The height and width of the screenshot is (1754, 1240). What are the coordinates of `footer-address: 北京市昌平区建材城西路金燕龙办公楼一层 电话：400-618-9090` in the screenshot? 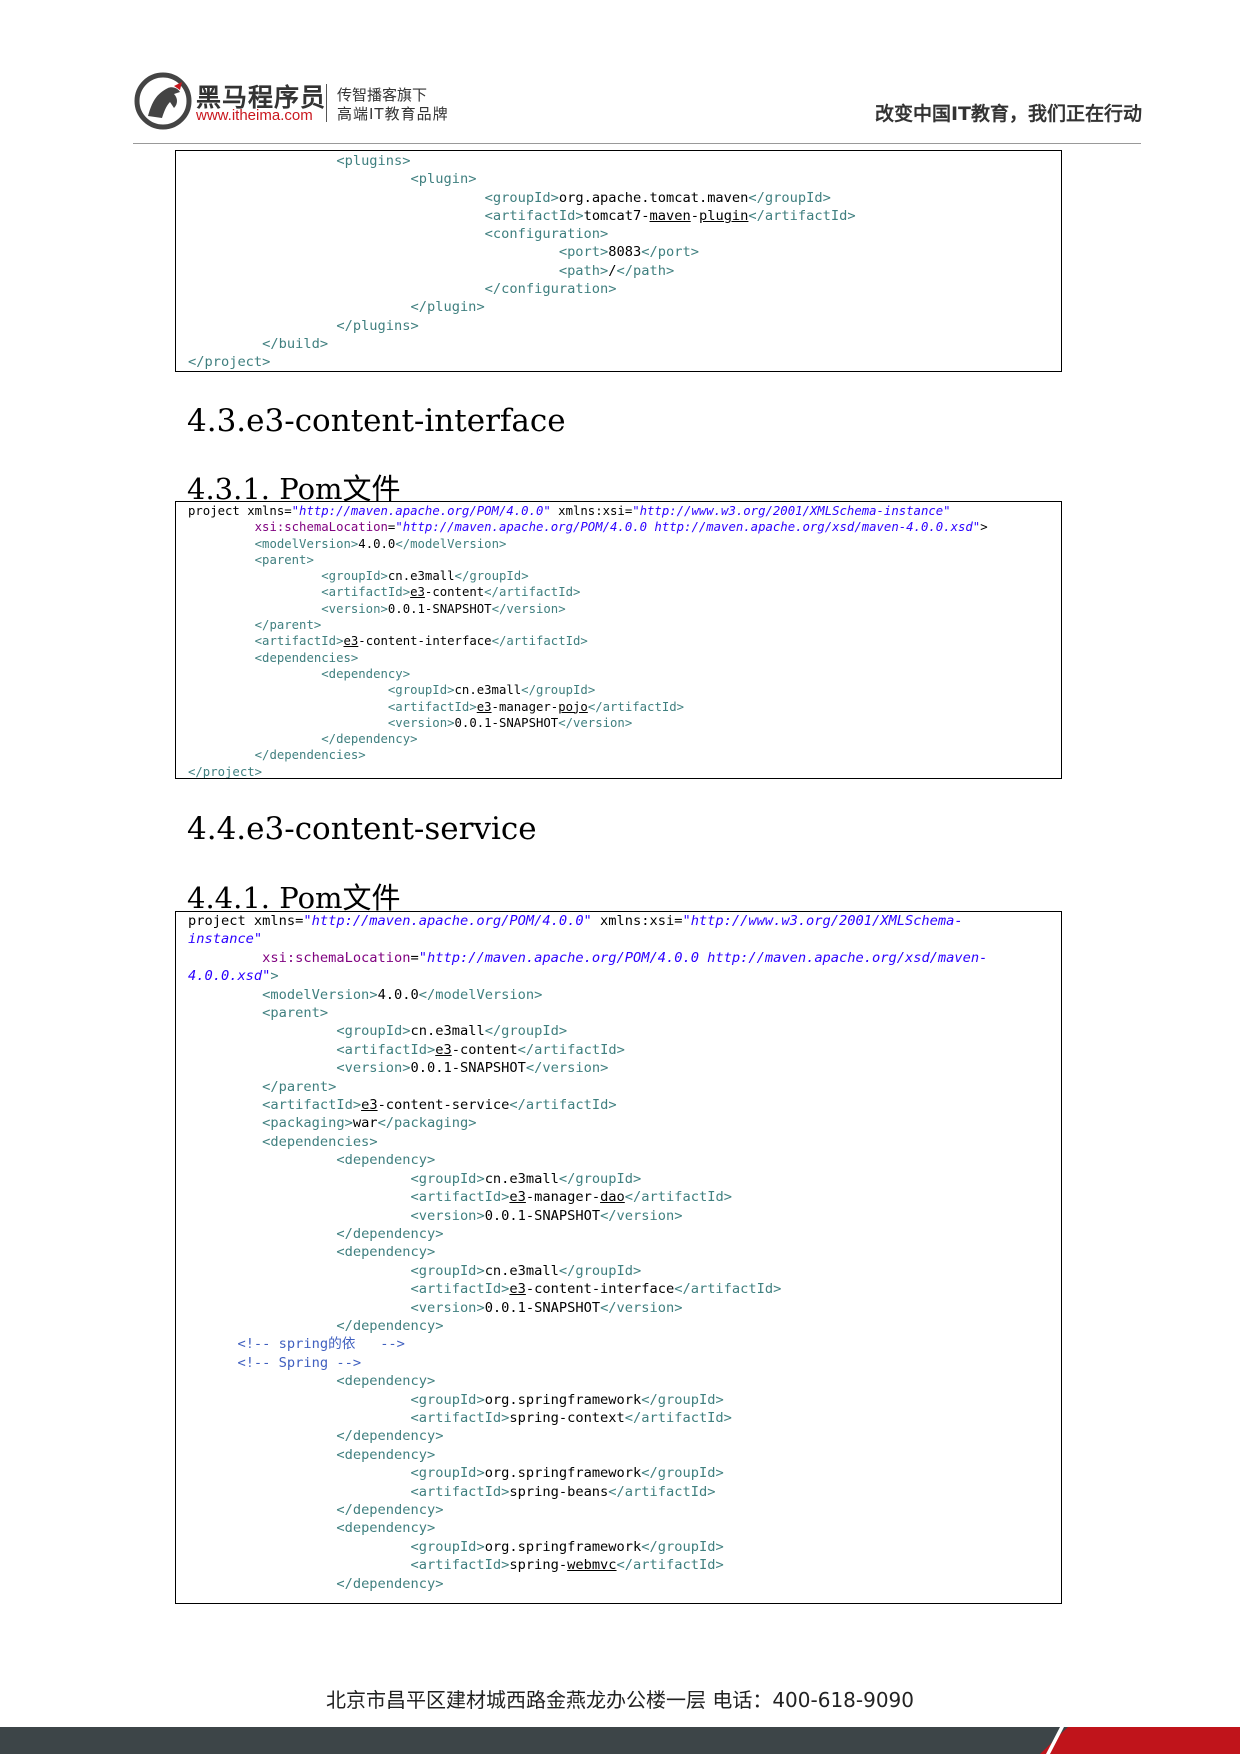 It's located at (620, 1700).